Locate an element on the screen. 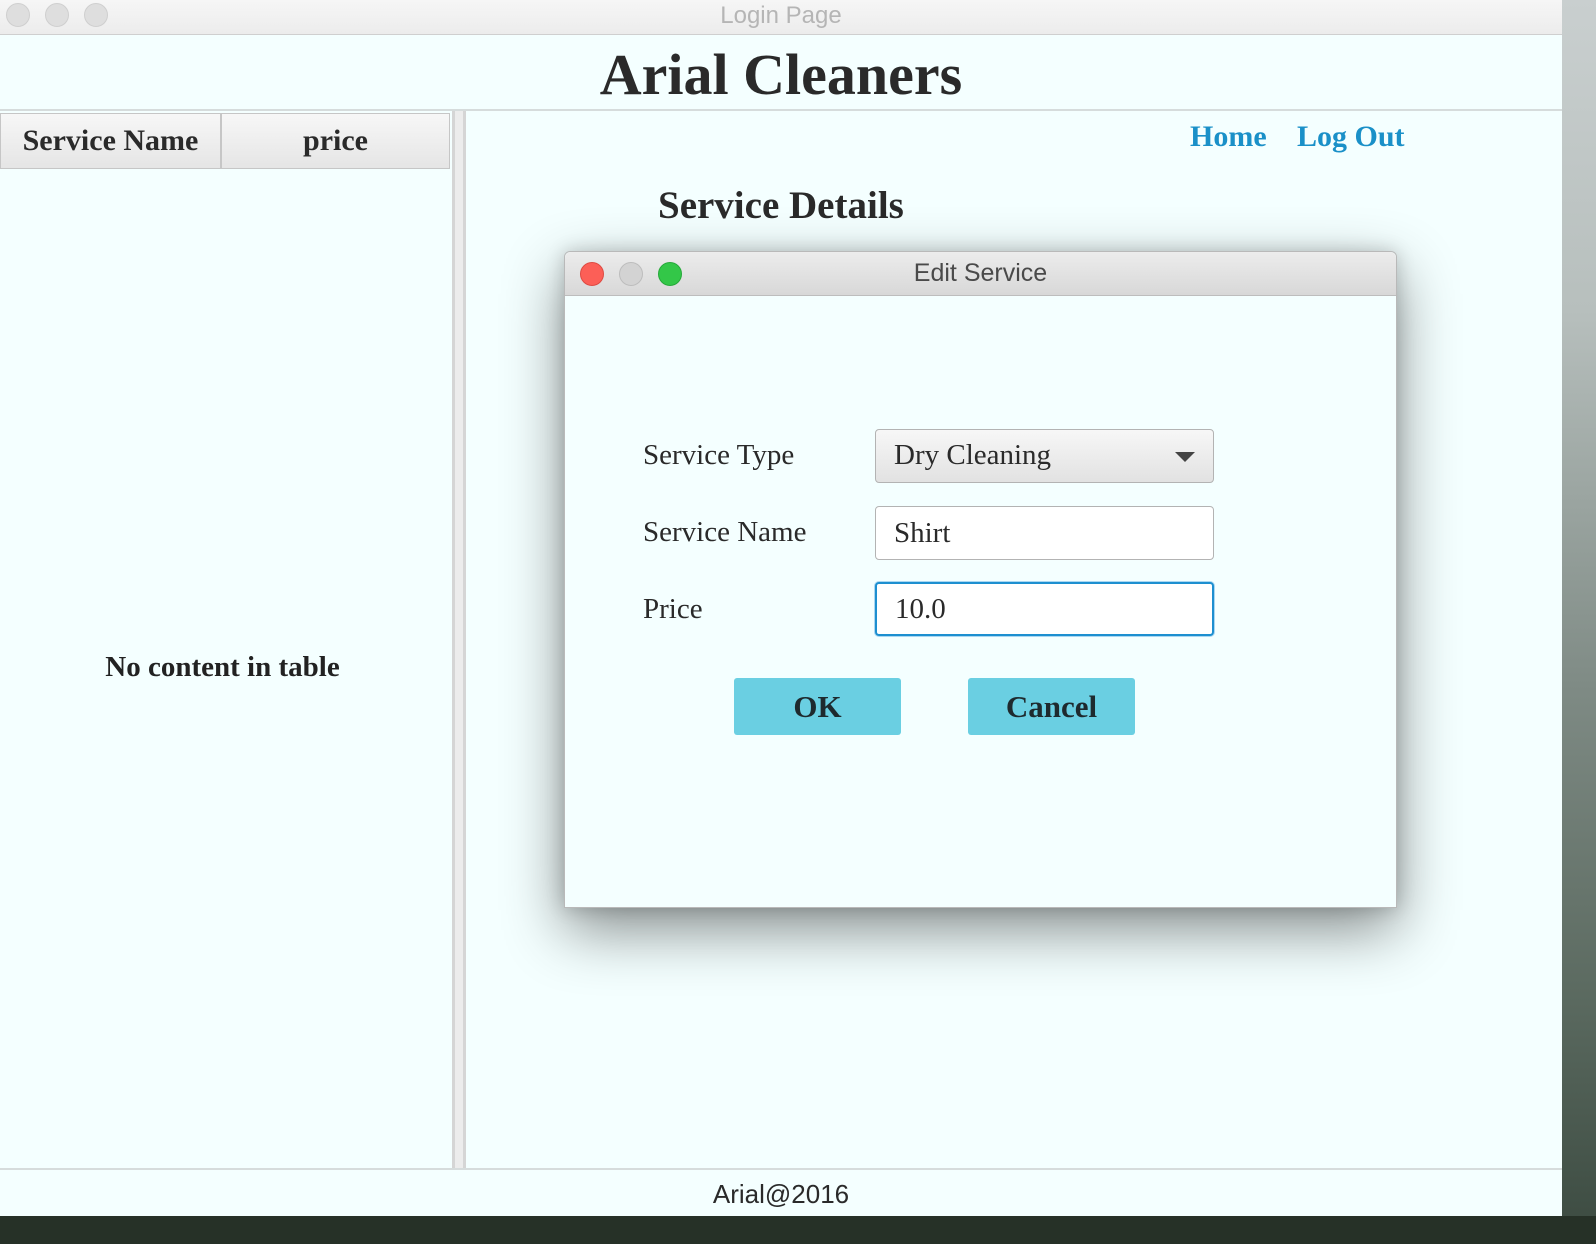 This screenshot has width=1596, height=1244. cancel-button: Cancel is located at coordinates (1051, 706).